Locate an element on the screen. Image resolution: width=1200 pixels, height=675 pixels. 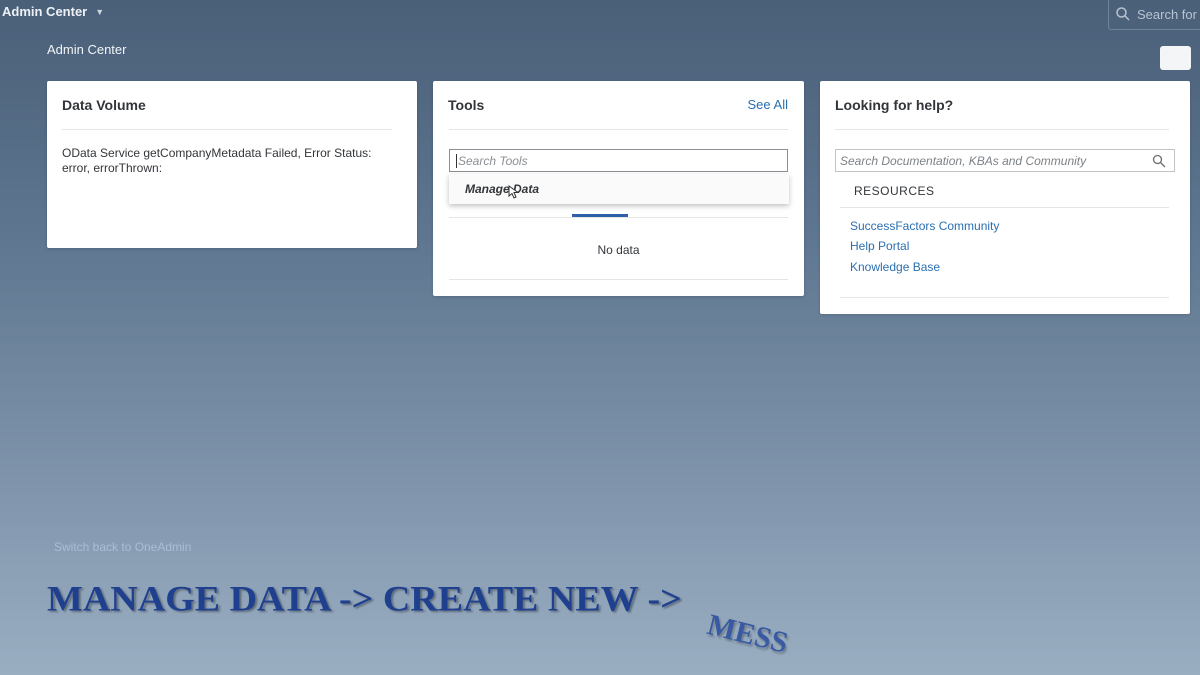
overlay-caption: MANAGE DATA -> CREATE NEW -> is located at coordinates (364, 598).